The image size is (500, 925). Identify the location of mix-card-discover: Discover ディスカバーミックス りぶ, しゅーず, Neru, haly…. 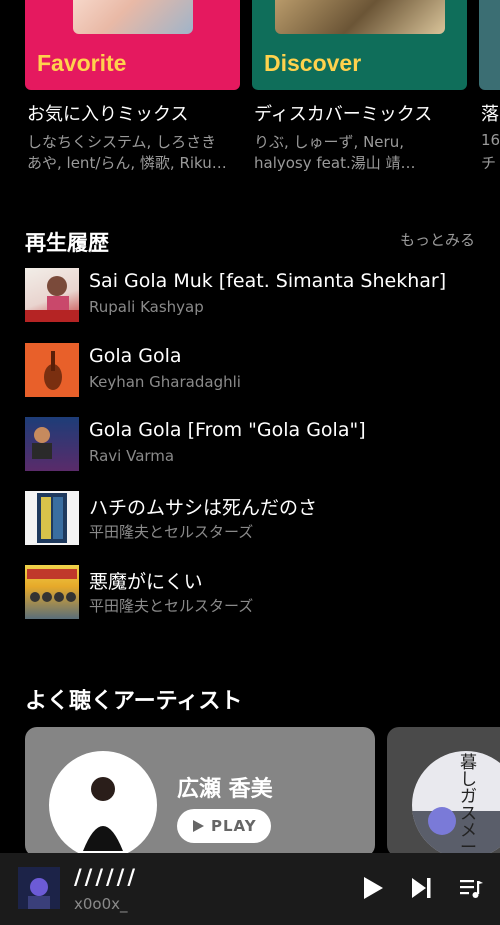
(359, 86).